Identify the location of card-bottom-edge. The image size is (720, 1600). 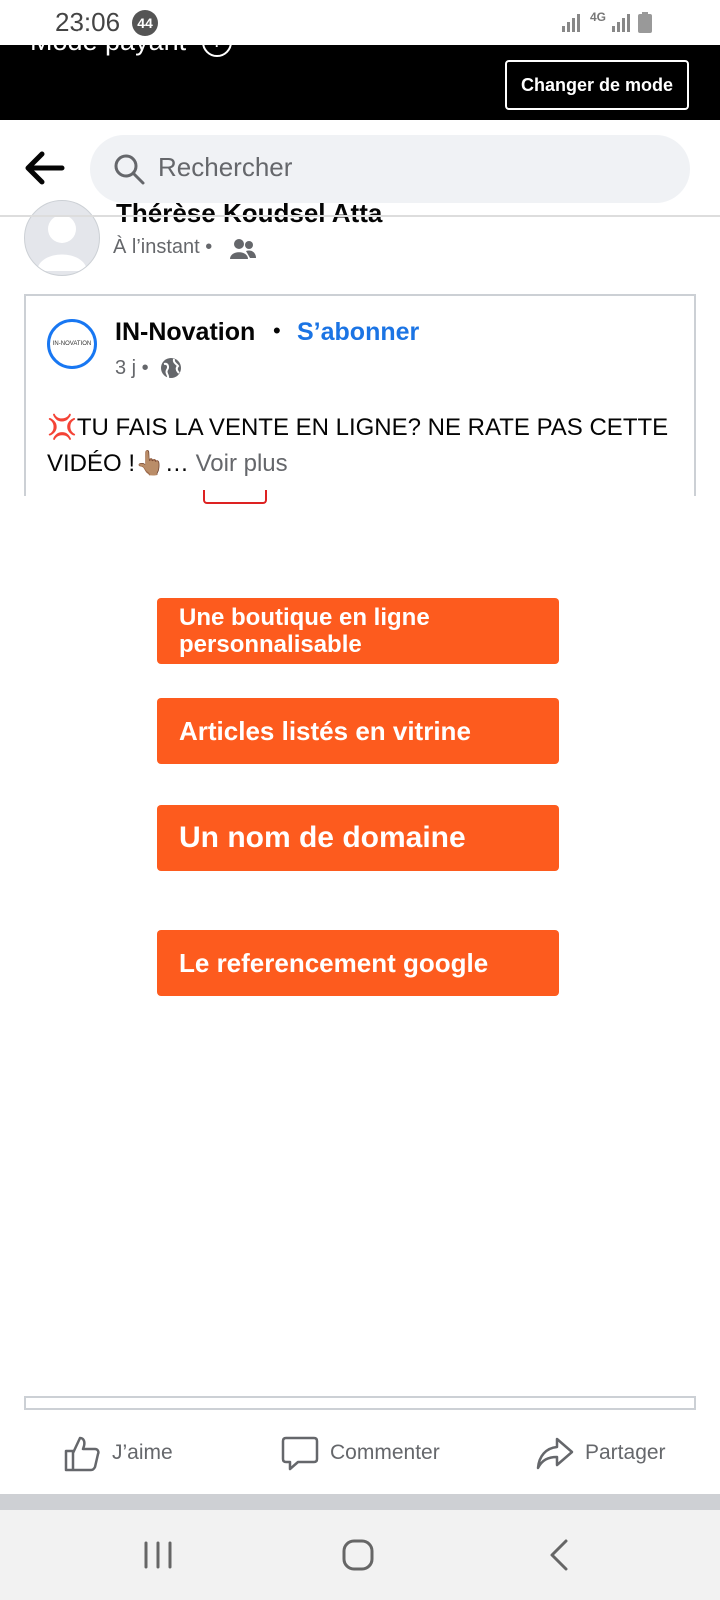
(360, 1403).